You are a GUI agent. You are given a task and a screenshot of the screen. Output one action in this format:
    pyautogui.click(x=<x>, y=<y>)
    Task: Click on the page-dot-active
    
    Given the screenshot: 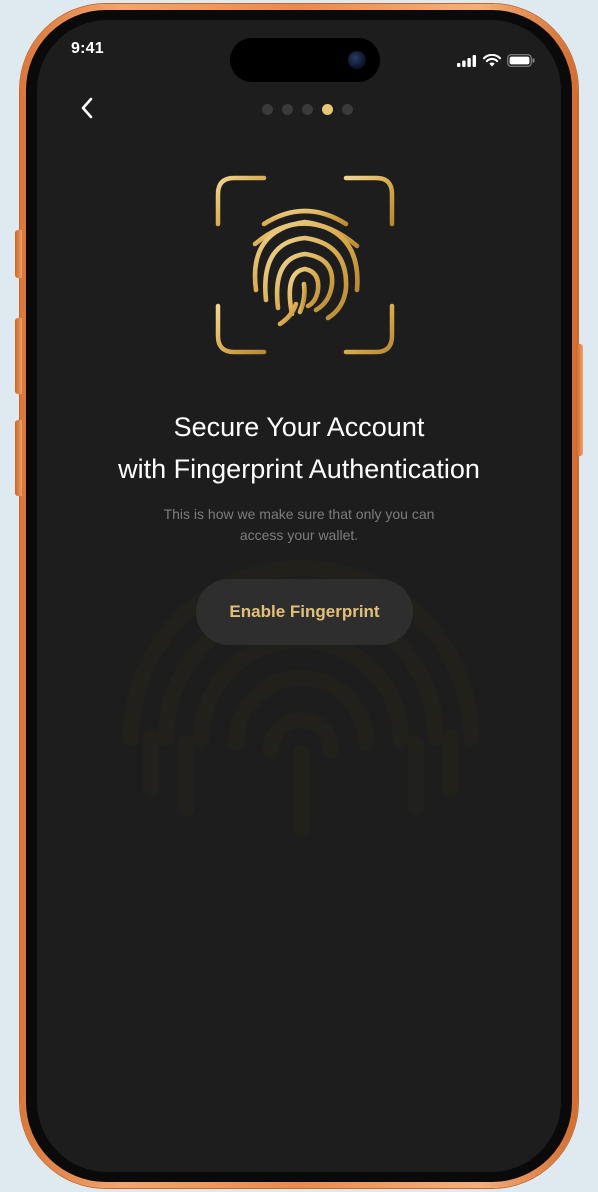 What is the action you would take?
    pyautogui.click(x=327, y=109)
    